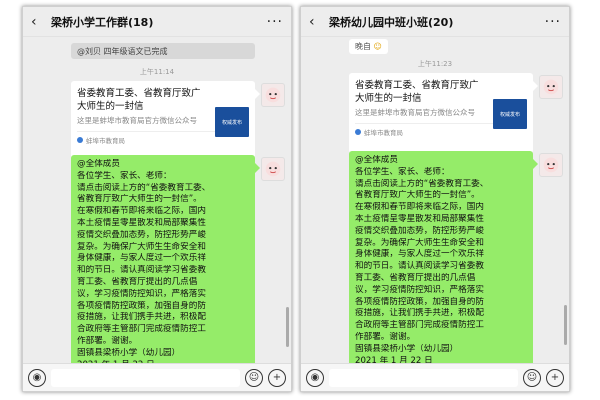  Describe the element at coordinates (435, 64) in the screenshot. I see `timestamp: 上午11:23` at that location.